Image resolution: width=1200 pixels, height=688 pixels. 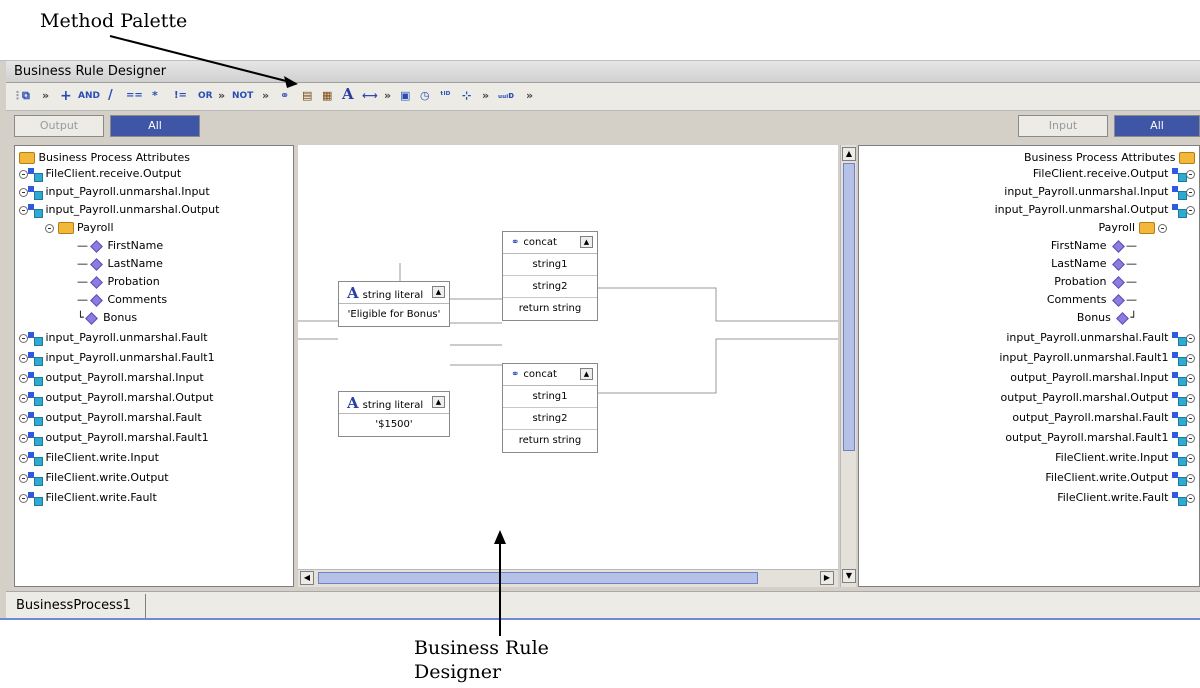 What do you see at coordinates (370, 96) in the screenshot?
I see `link-icon: ⟷` at bounding box center [370, 96].